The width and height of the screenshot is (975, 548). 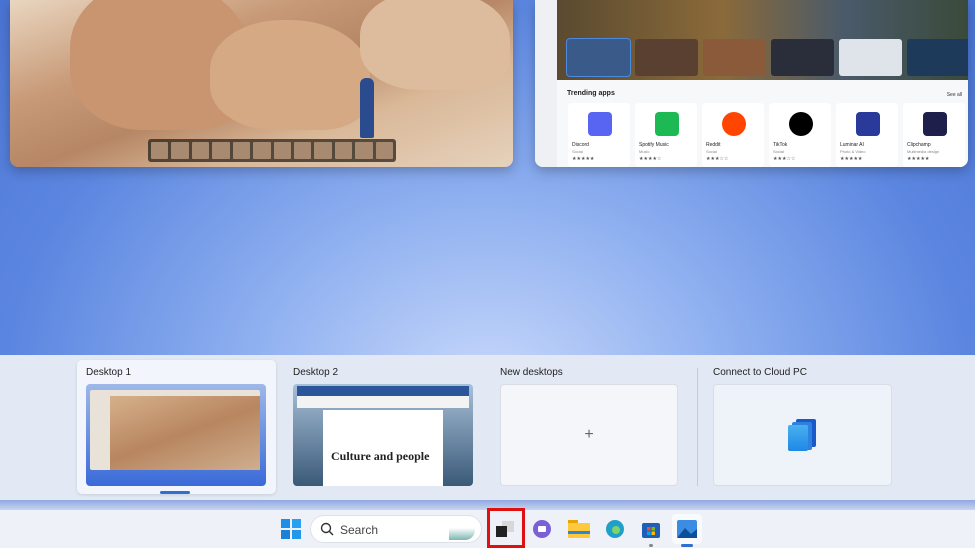 What do you see at coordinates (589, 435) in the screenshot?
I see `new-desktop-button: +` at bounding box center [589, 435].